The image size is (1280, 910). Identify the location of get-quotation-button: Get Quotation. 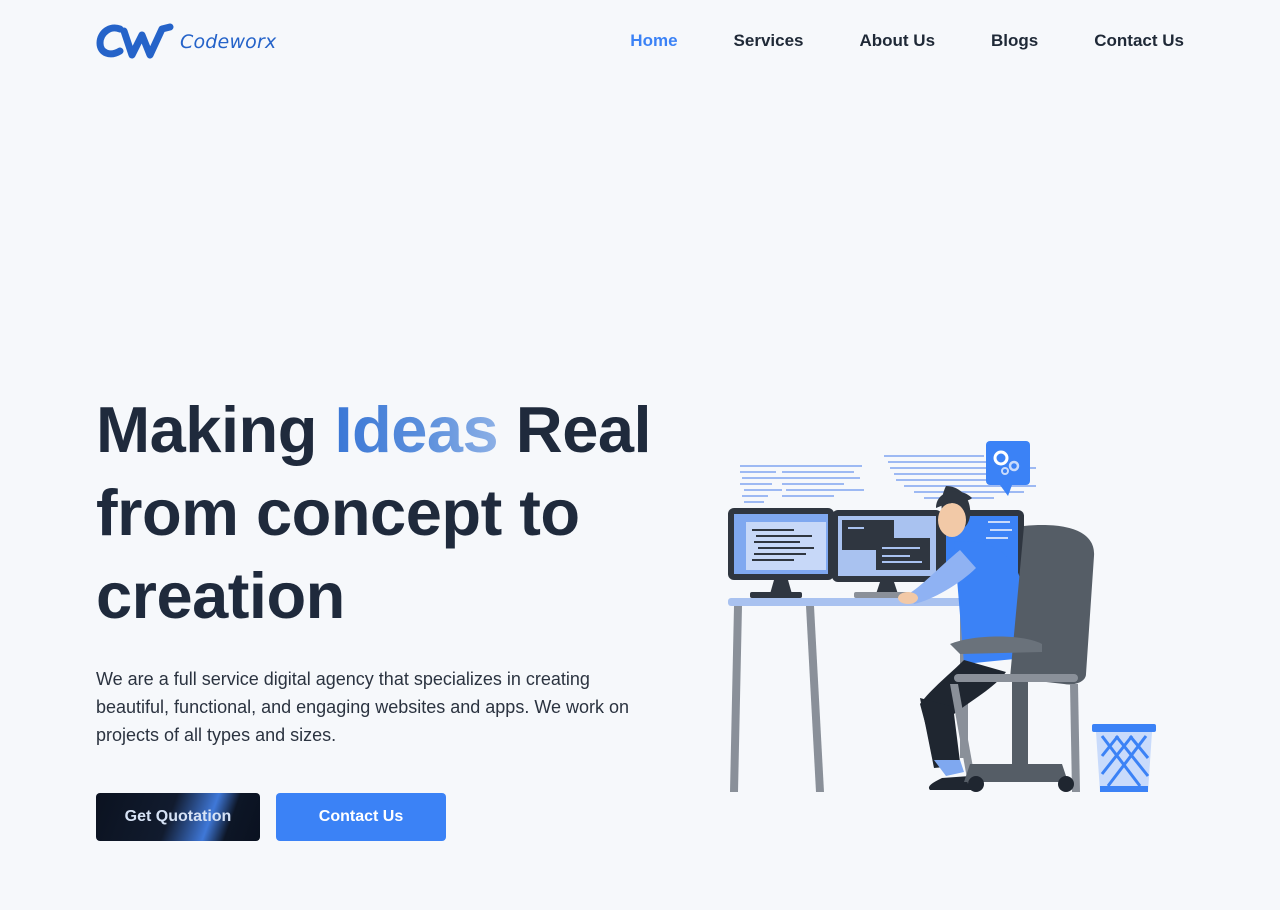
(178, 817).